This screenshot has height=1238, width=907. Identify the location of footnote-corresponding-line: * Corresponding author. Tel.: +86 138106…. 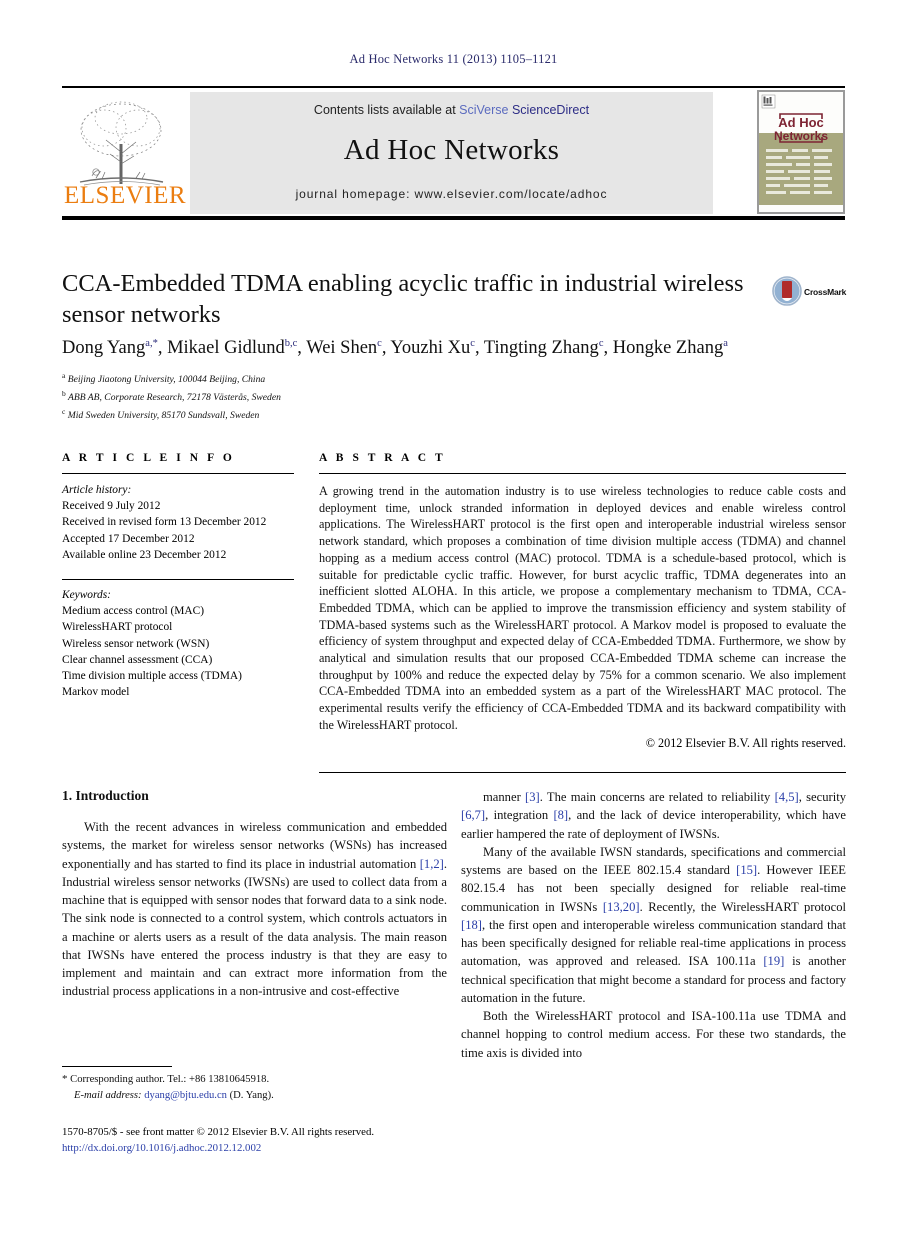
(254, 1080).